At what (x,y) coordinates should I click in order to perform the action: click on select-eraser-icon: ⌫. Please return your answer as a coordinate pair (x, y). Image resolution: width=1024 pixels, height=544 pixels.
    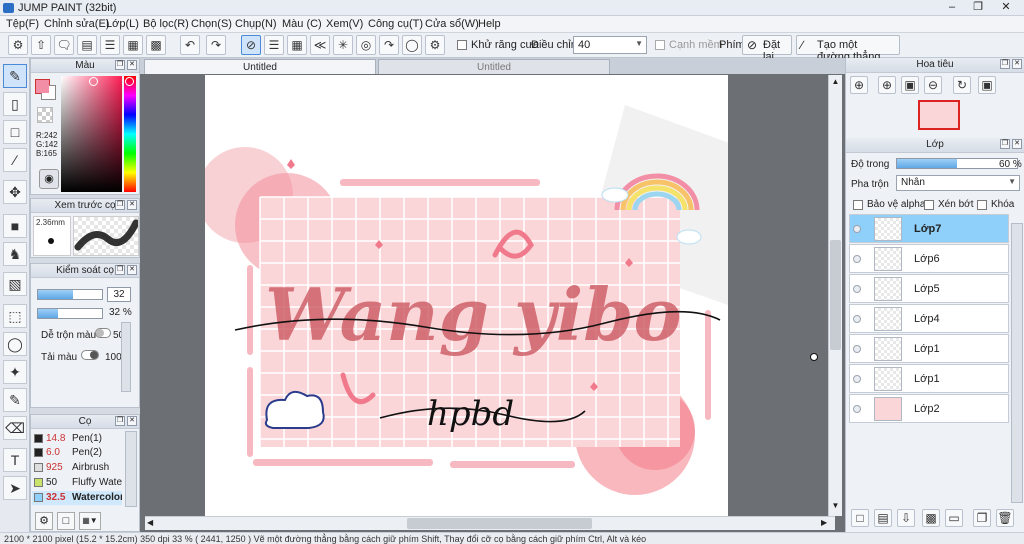
    Looking at the image, I should click on (15, 428).